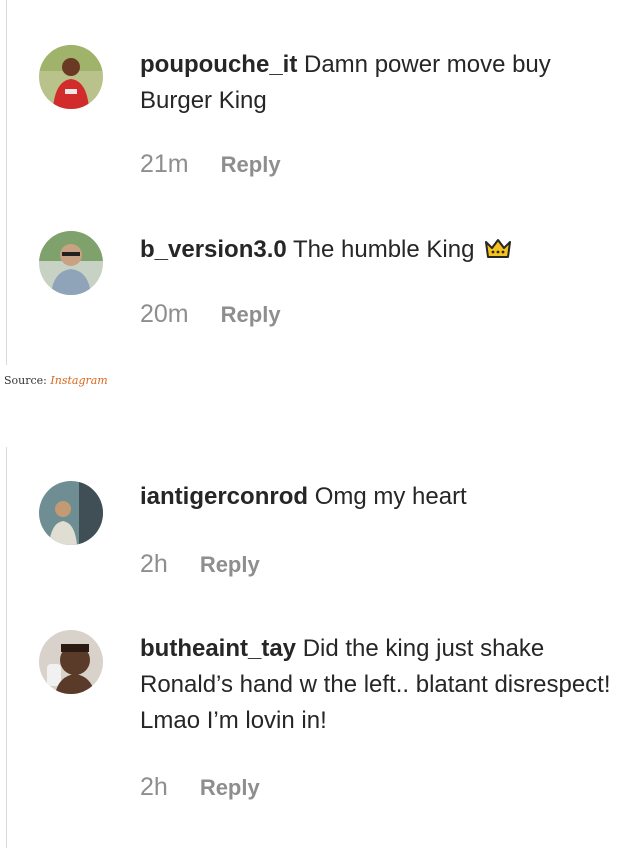  Describe the element at coordinates (213, 249) in the screenshot. I see `comment-username: b_version3.0` at that location.